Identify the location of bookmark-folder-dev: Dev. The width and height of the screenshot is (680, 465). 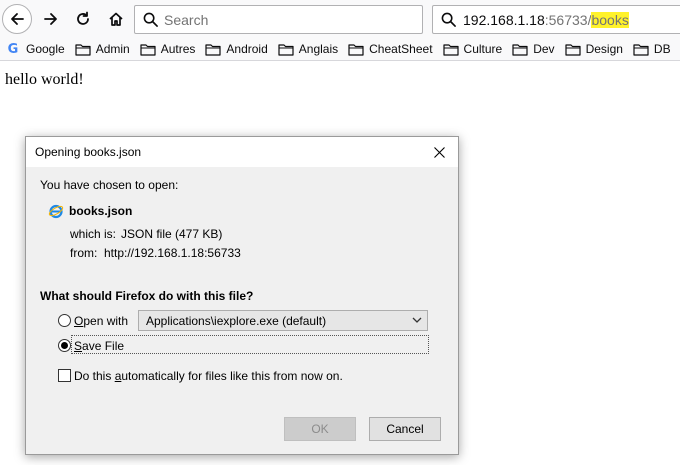
(532, 49).